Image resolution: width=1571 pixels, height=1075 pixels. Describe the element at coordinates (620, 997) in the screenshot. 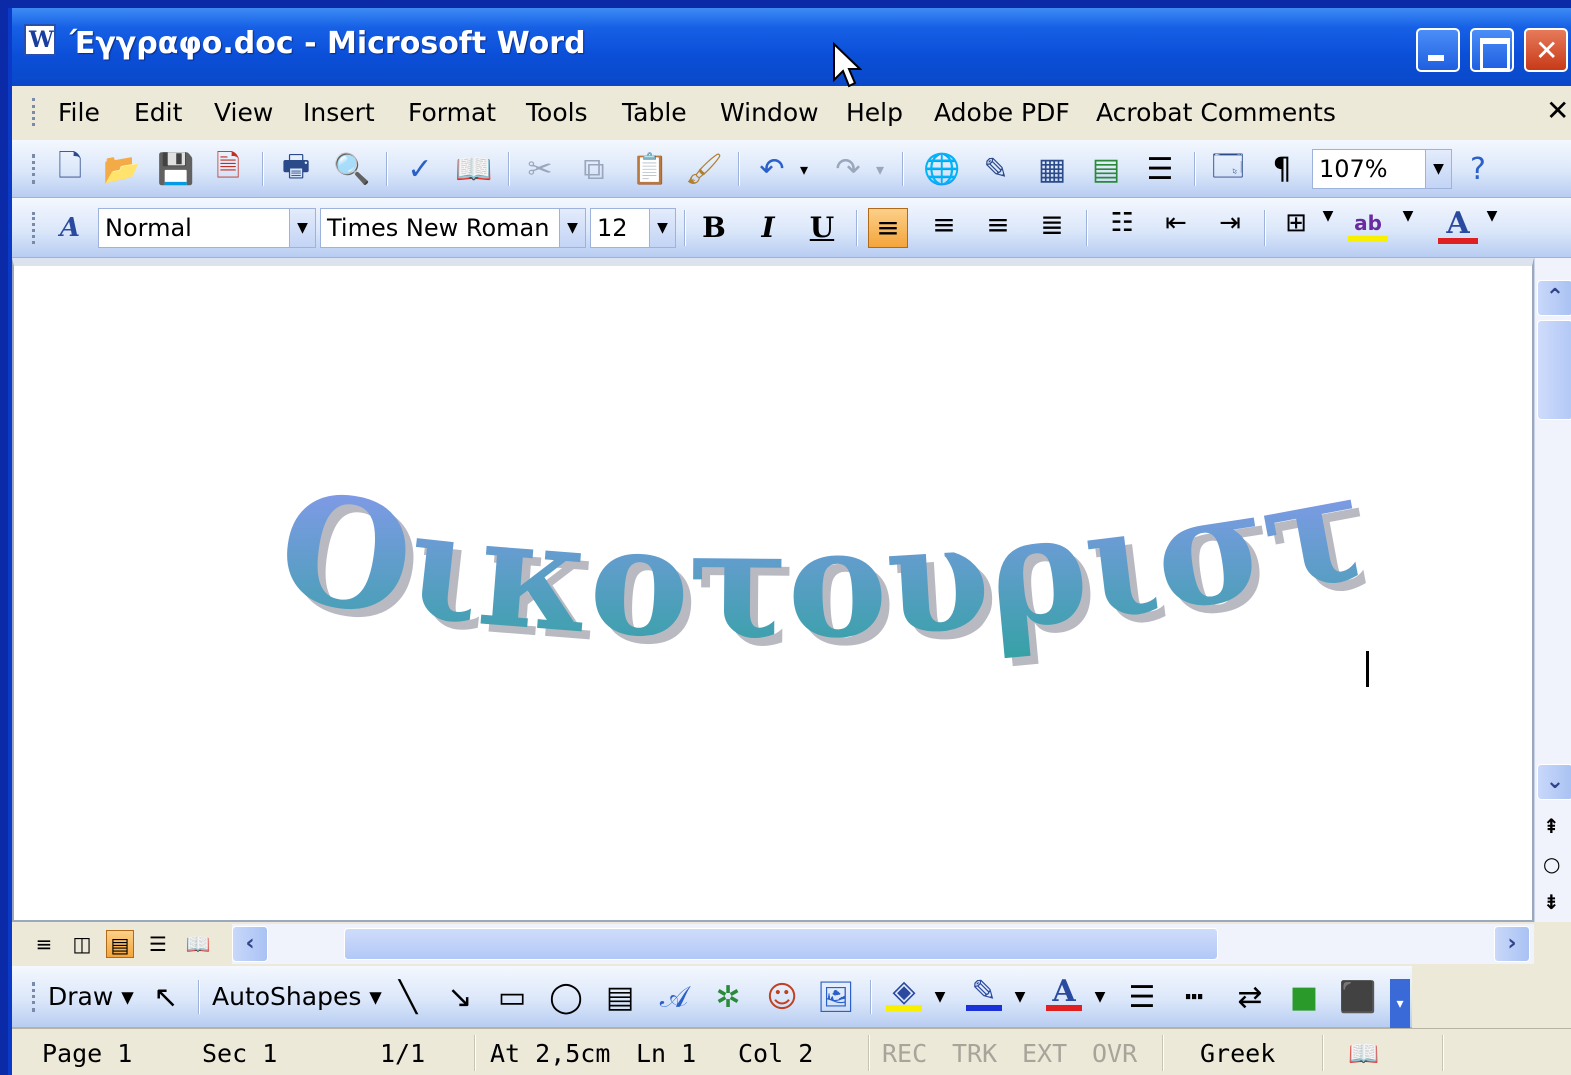

I see `text-box-icon: ▤` at that location.